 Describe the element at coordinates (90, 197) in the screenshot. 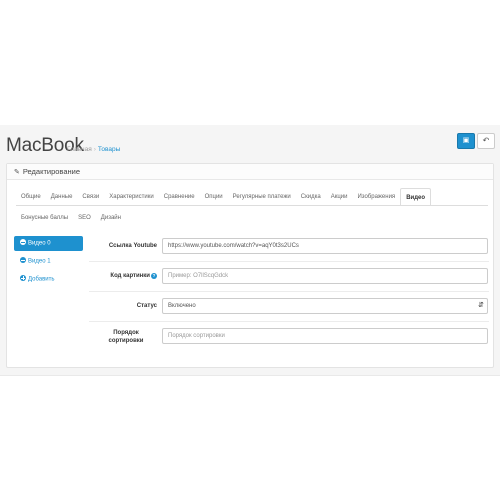

I see `tab-links: Связи` at that location.